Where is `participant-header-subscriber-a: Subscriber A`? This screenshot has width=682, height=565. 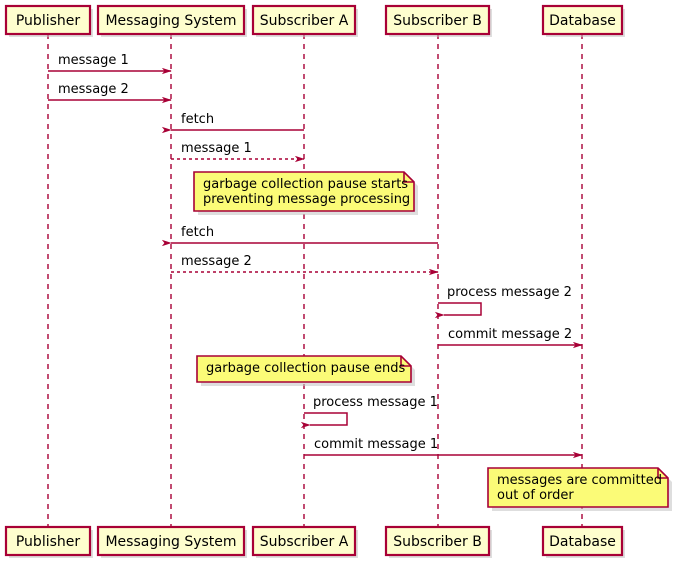 participant-header-subscriber-a: Subscriber A is located at coordinates (304, 20).